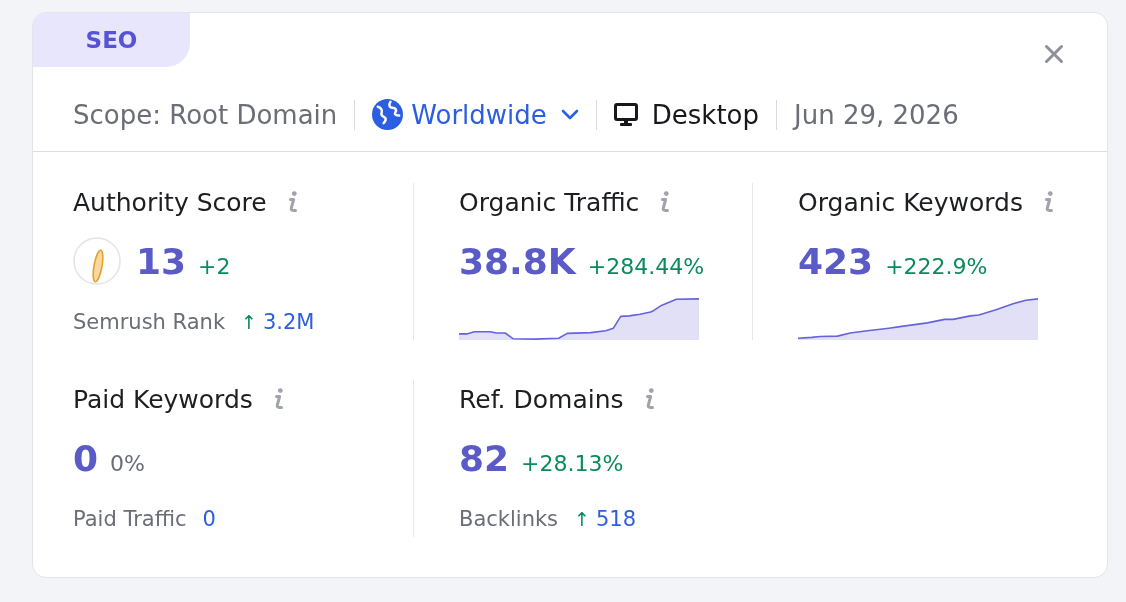  Describe the element at coordinates (541, 399) in the screenshot. I see `metric-title: Ref. Domains` at that location.